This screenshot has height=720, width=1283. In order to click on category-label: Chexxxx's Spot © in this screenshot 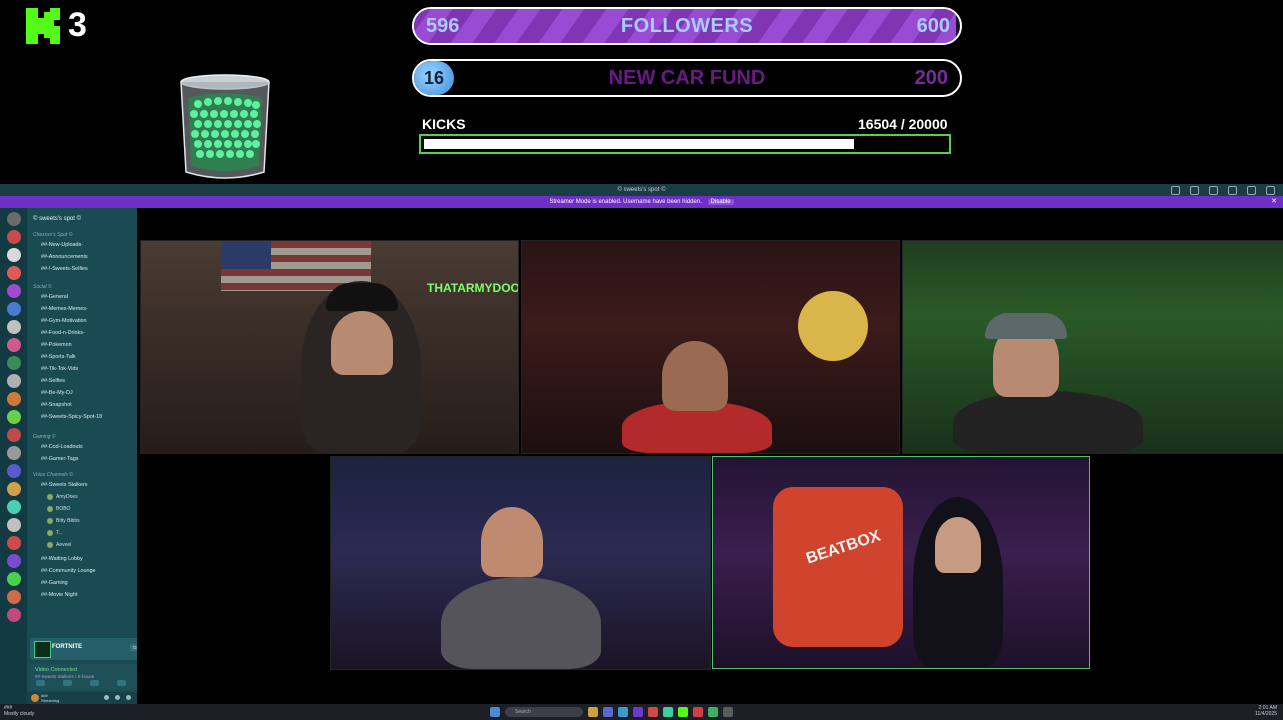, I will do `click(52, 235)`.